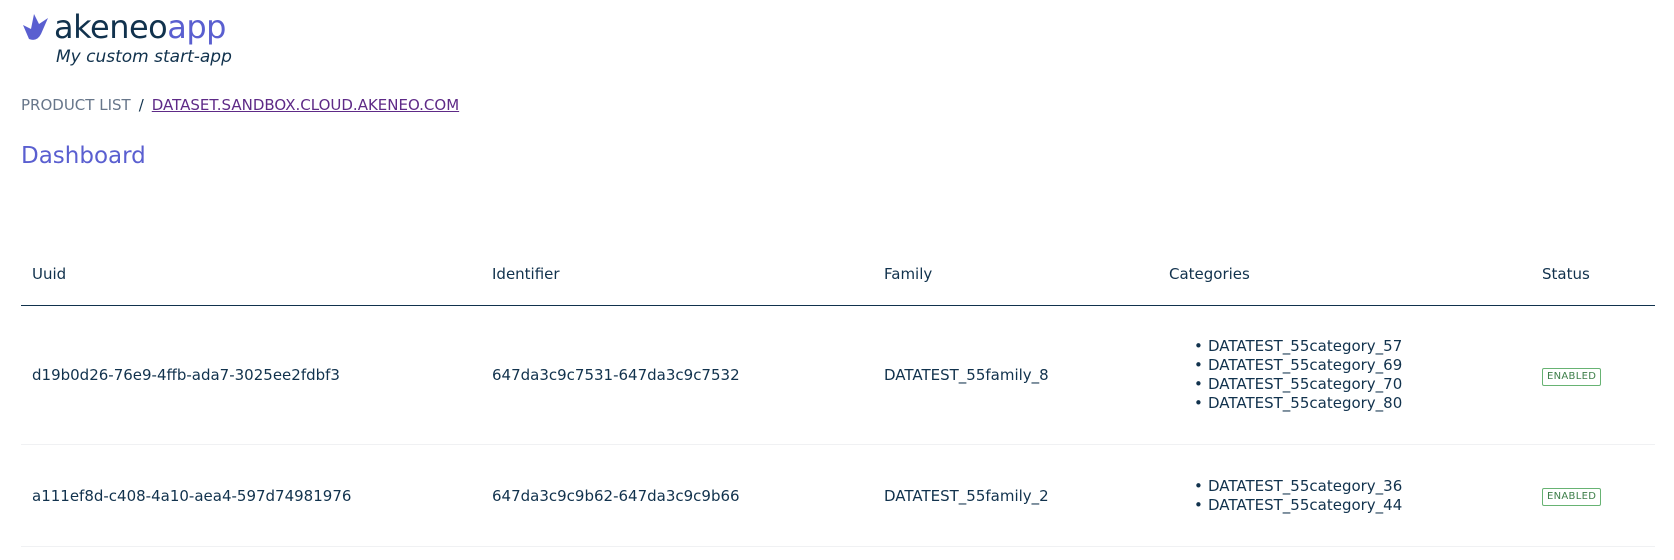  I want to click on column-header-identifier: Identifier, so click(526, 273).